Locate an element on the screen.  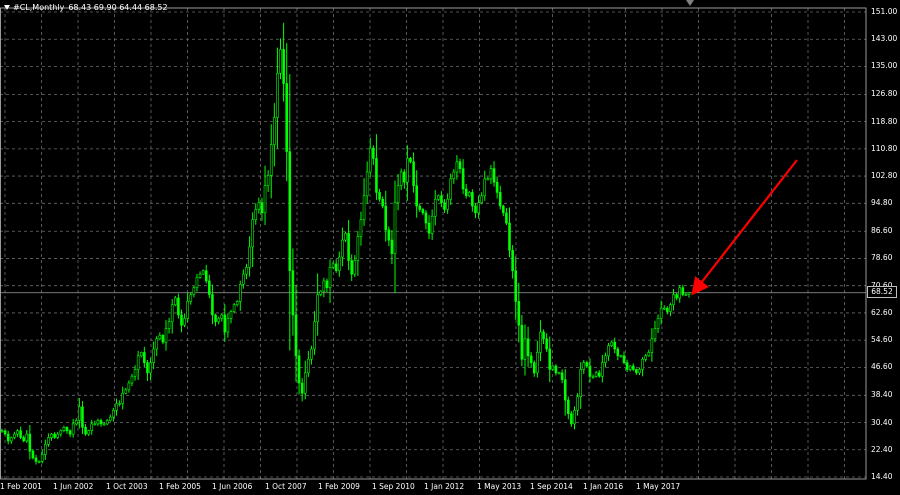
price-tick-label: 46.60 is located at coordinates (882, 367).